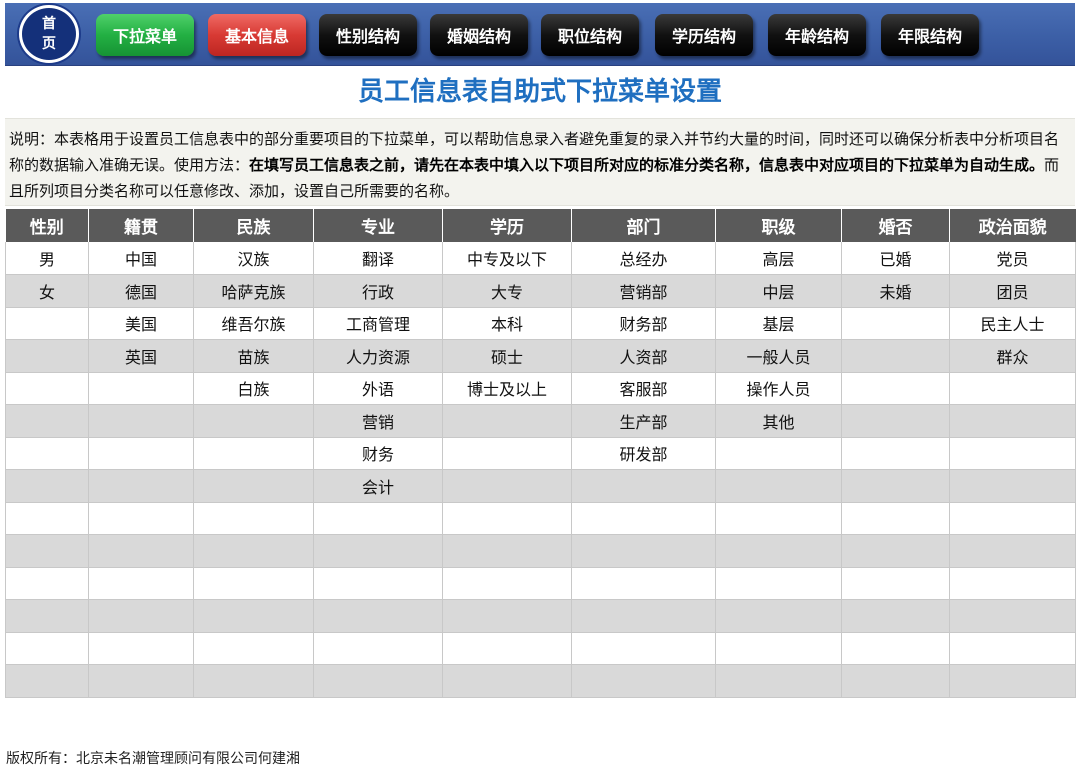  Describe the element at coordinates (704, 35) in the screenshot. I see `nav-education-structure-button: 学历结构` at that location.